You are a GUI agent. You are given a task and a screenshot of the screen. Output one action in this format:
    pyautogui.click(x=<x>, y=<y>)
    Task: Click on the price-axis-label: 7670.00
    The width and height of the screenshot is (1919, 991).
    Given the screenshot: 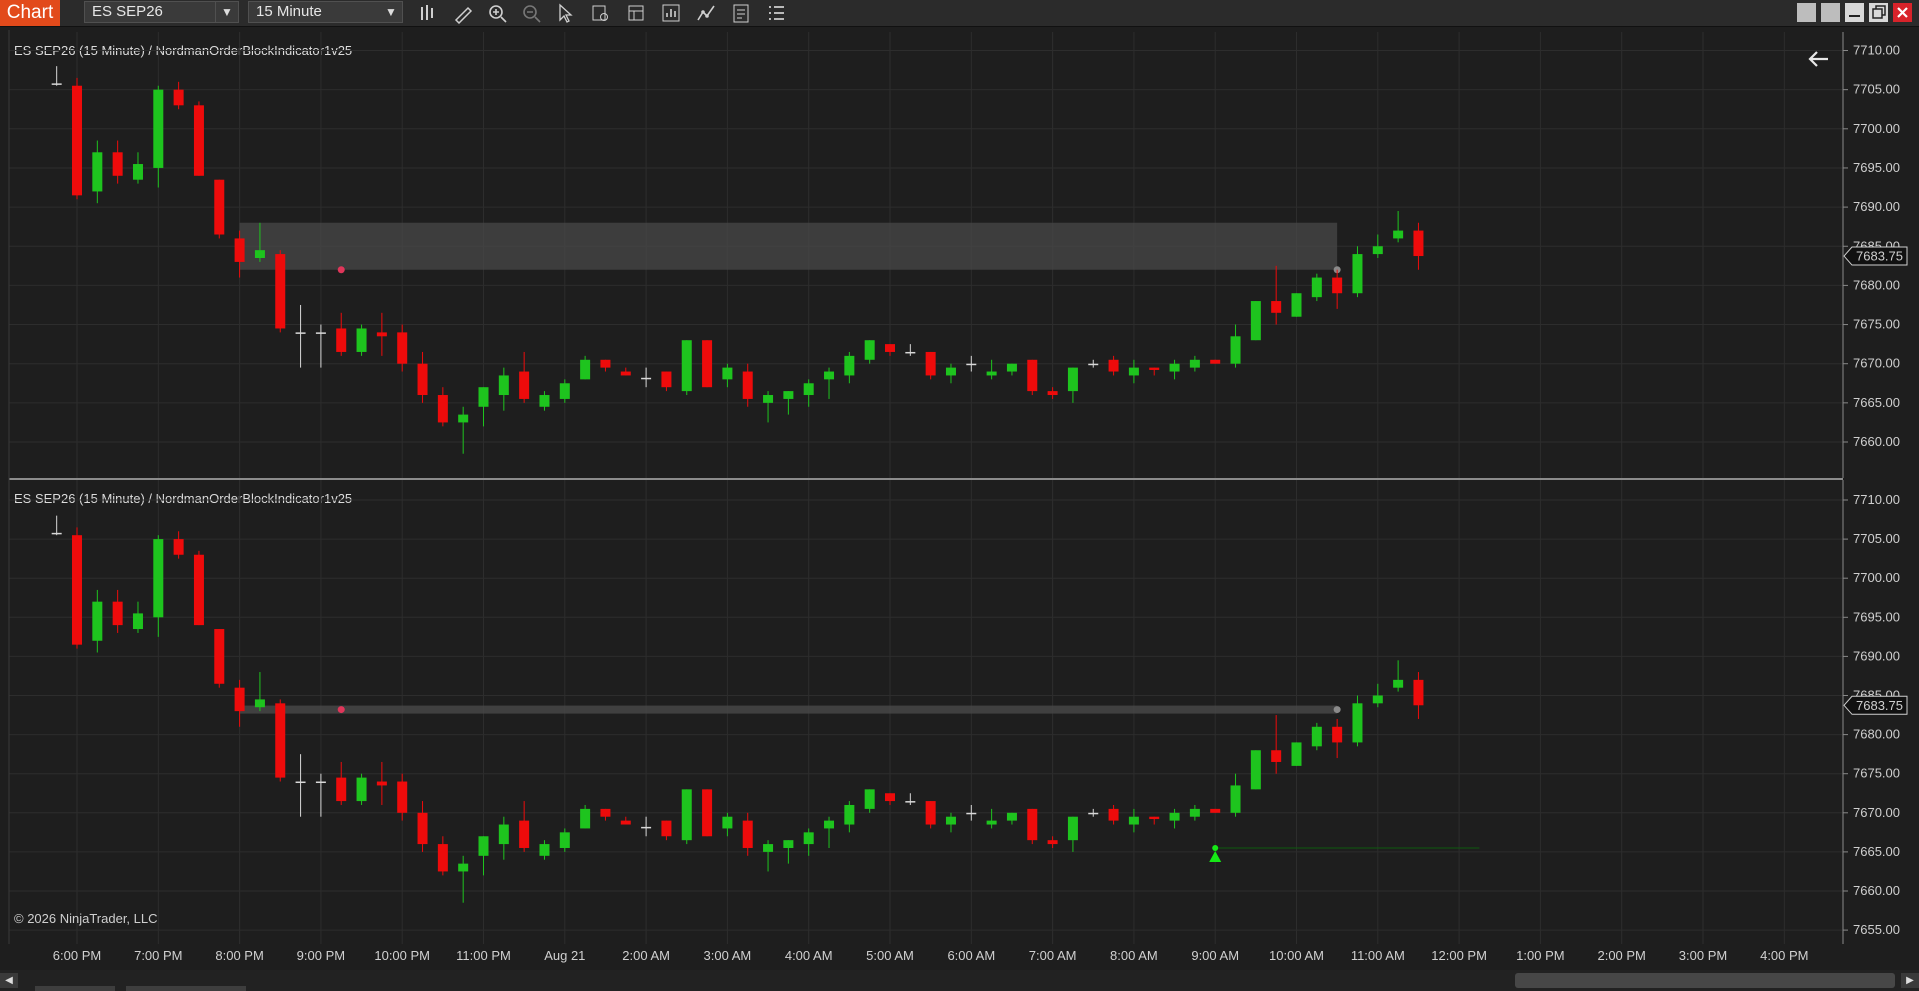 What is the action you would take?
    pyautogui.click(x=1876, y=363)
    